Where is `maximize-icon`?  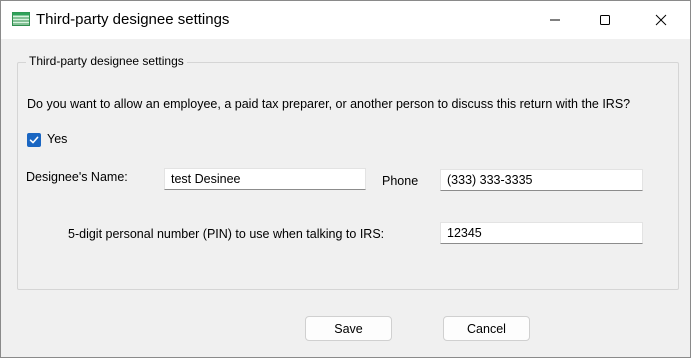
maximize-icon is located at coordinates (605, 20).